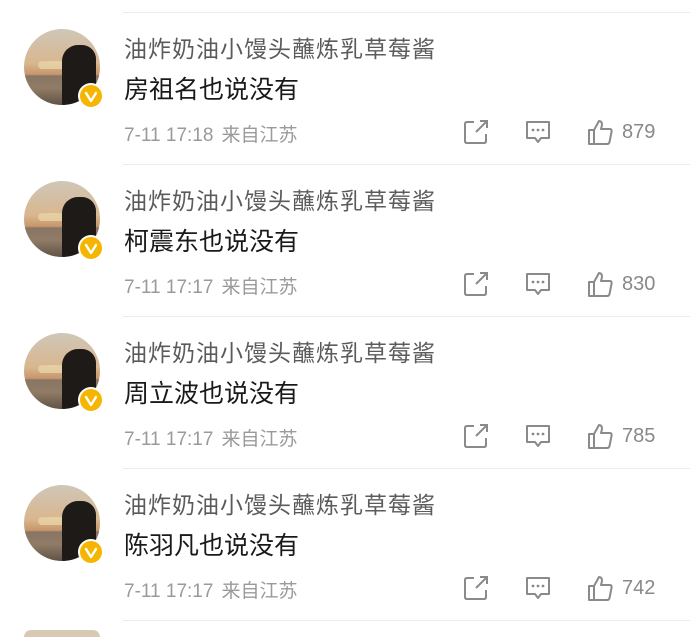 The width and height of the screenshot is (690, 637). I want to click on comment-text: 柯震东也说没有, so click(212, 241).